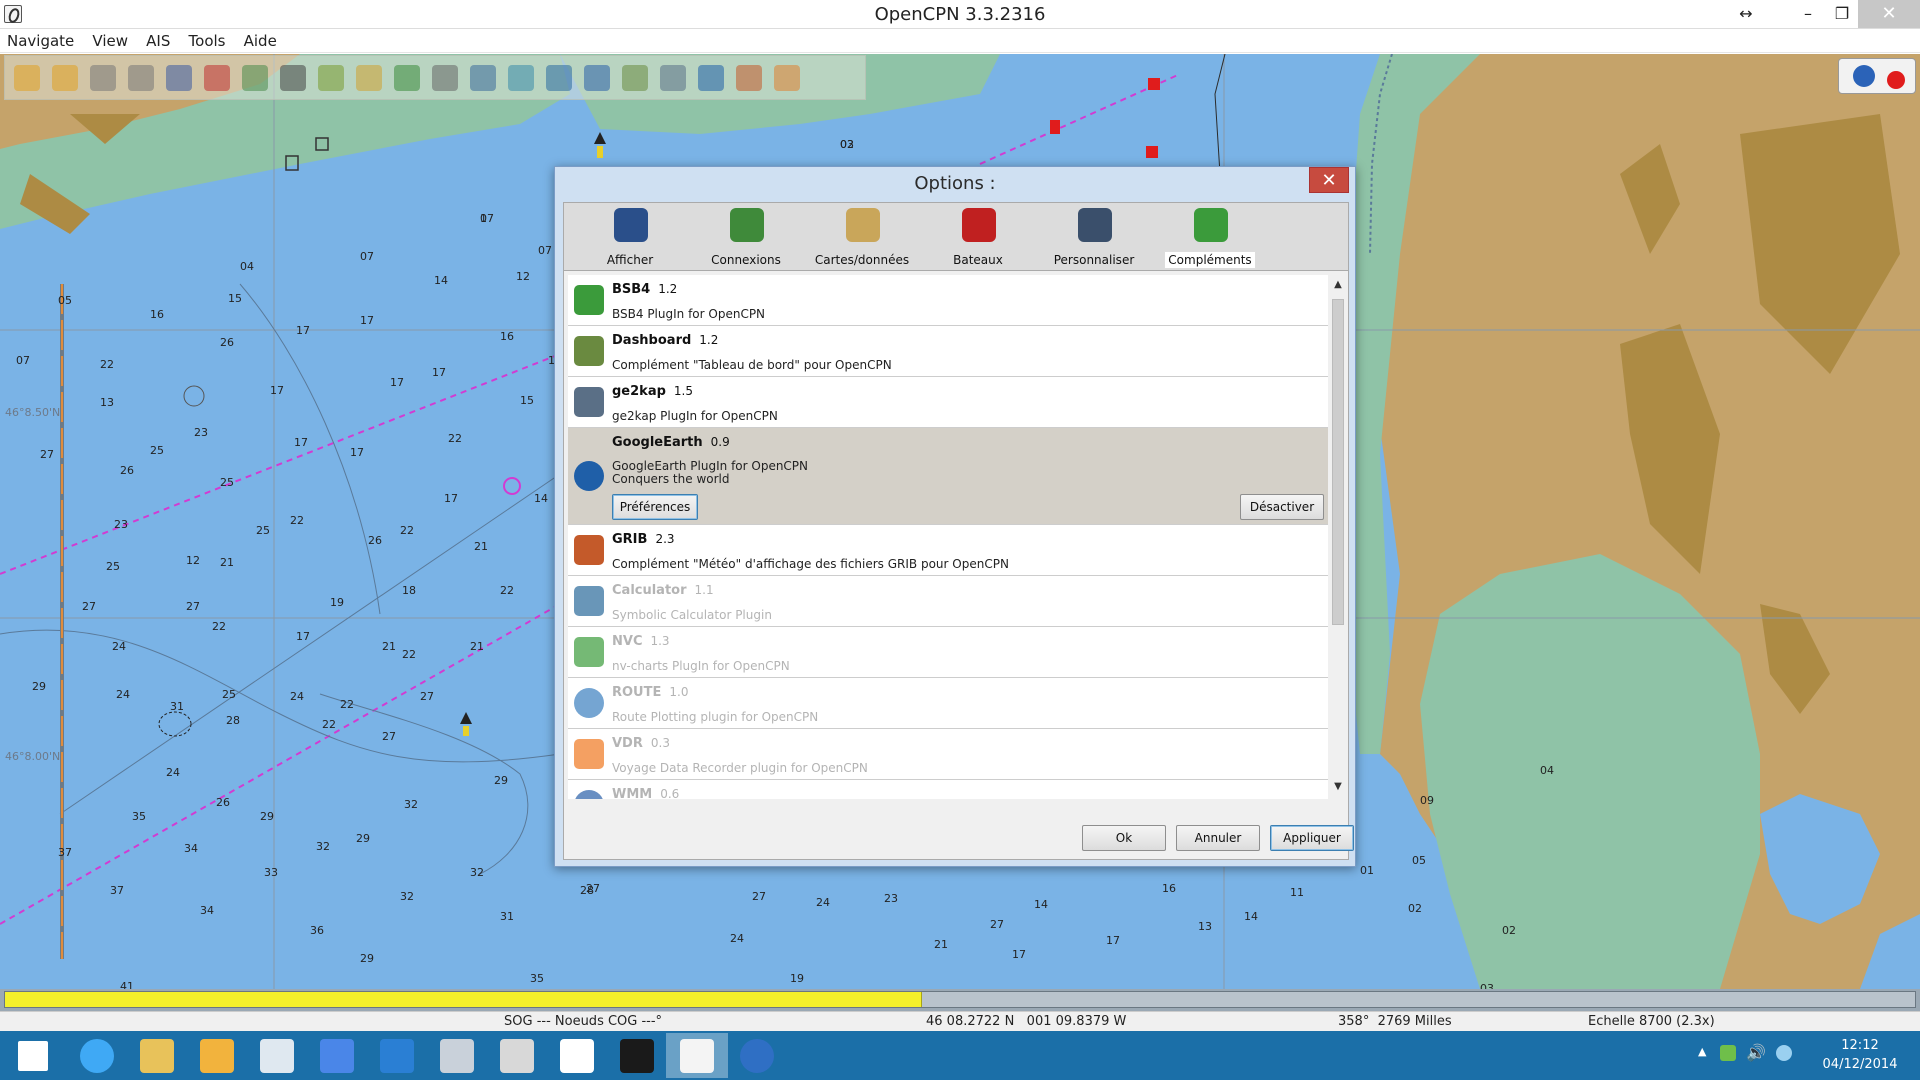 This screenshot has height=1080, width=1920. Describe the element at coordinates (862, 237) in the screenshot. I see `tab-cartes-donn-es: Cartes/données` at that location.